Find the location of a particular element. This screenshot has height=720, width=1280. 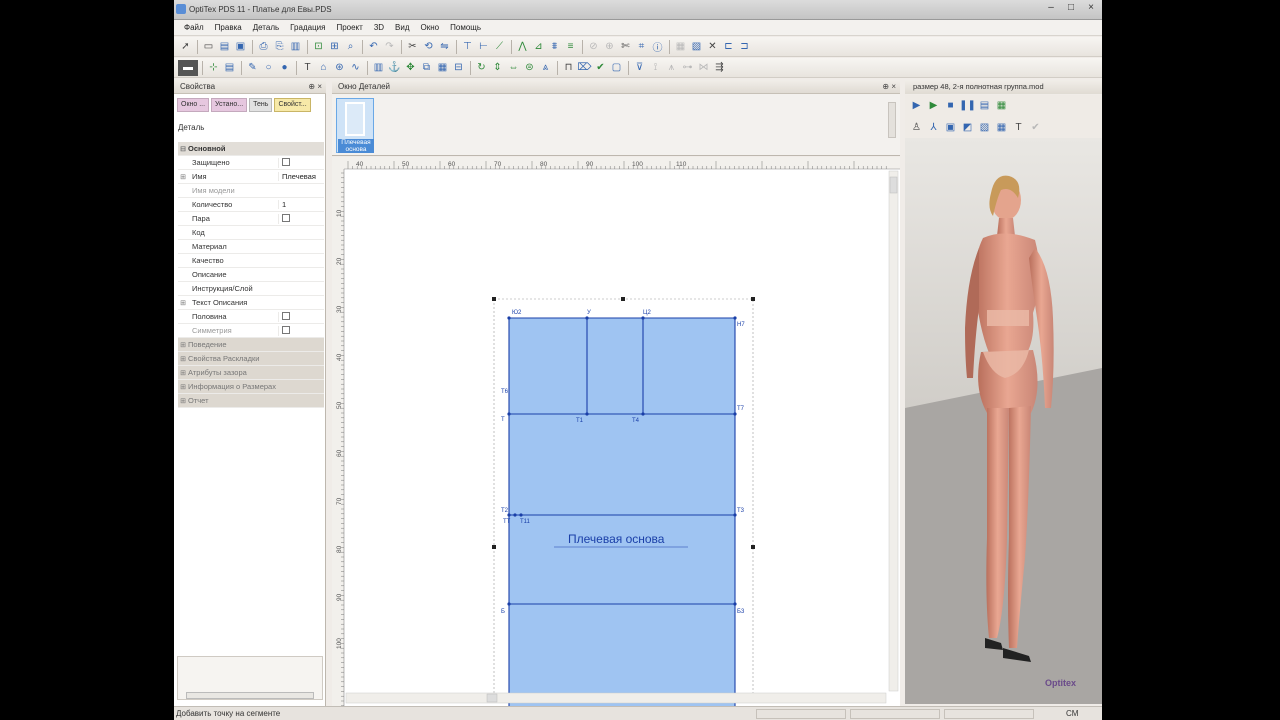

point-tool-icon: ⊹ is located at coordinates (213, 68).